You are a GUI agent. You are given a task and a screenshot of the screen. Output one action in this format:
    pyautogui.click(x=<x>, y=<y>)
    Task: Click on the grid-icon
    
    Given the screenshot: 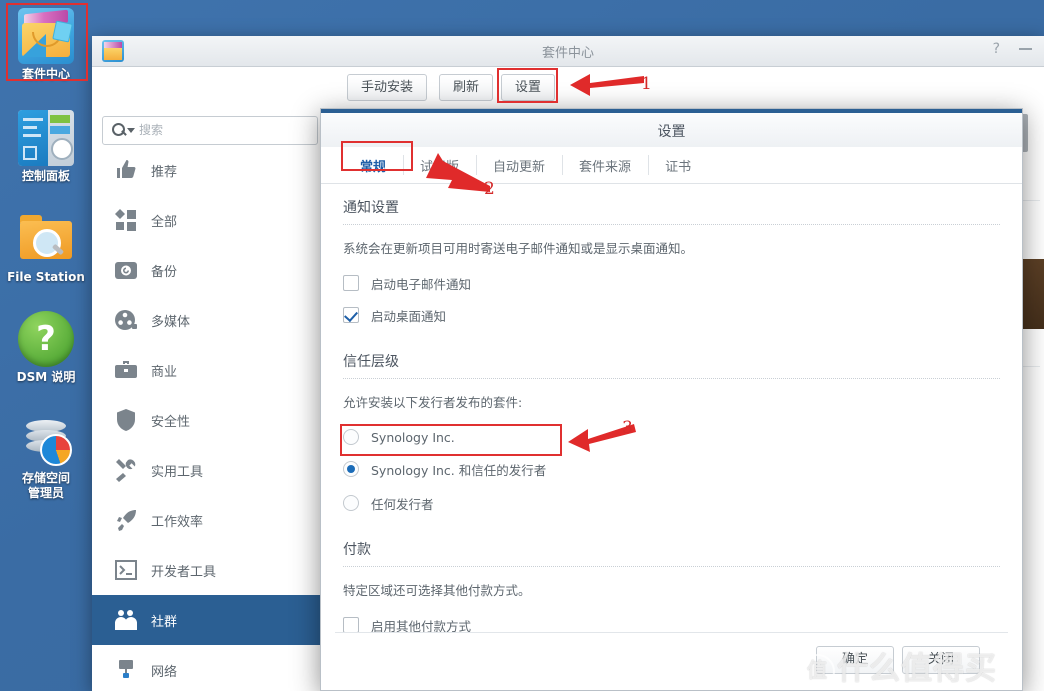 What is the action you would take?
    pyautogui.click(x=126, y=220)
    